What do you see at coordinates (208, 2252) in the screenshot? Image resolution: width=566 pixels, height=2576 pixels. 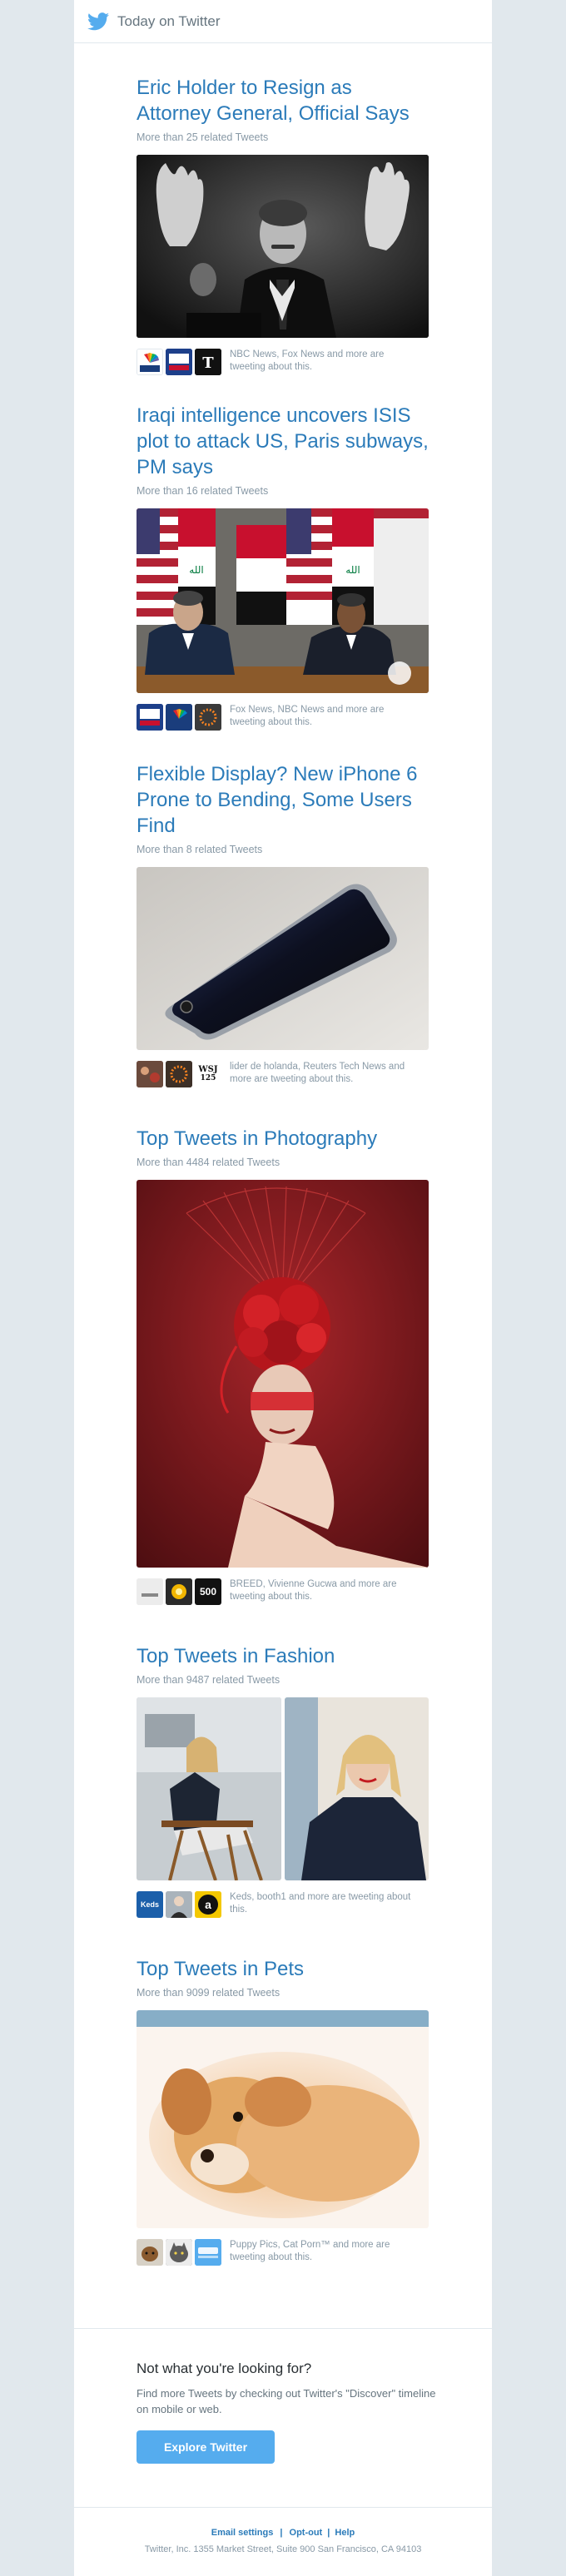 I see `twitter-avatar` at bounding box center [208, 2252].